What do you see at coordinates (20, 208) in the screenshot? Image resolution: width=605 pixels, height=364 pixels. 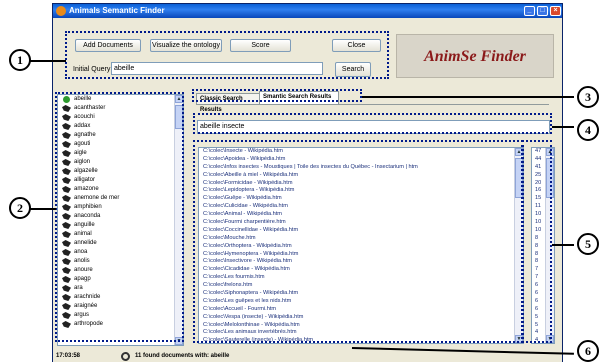 I see `callout-2: 2` at bounding box center [20, 208].